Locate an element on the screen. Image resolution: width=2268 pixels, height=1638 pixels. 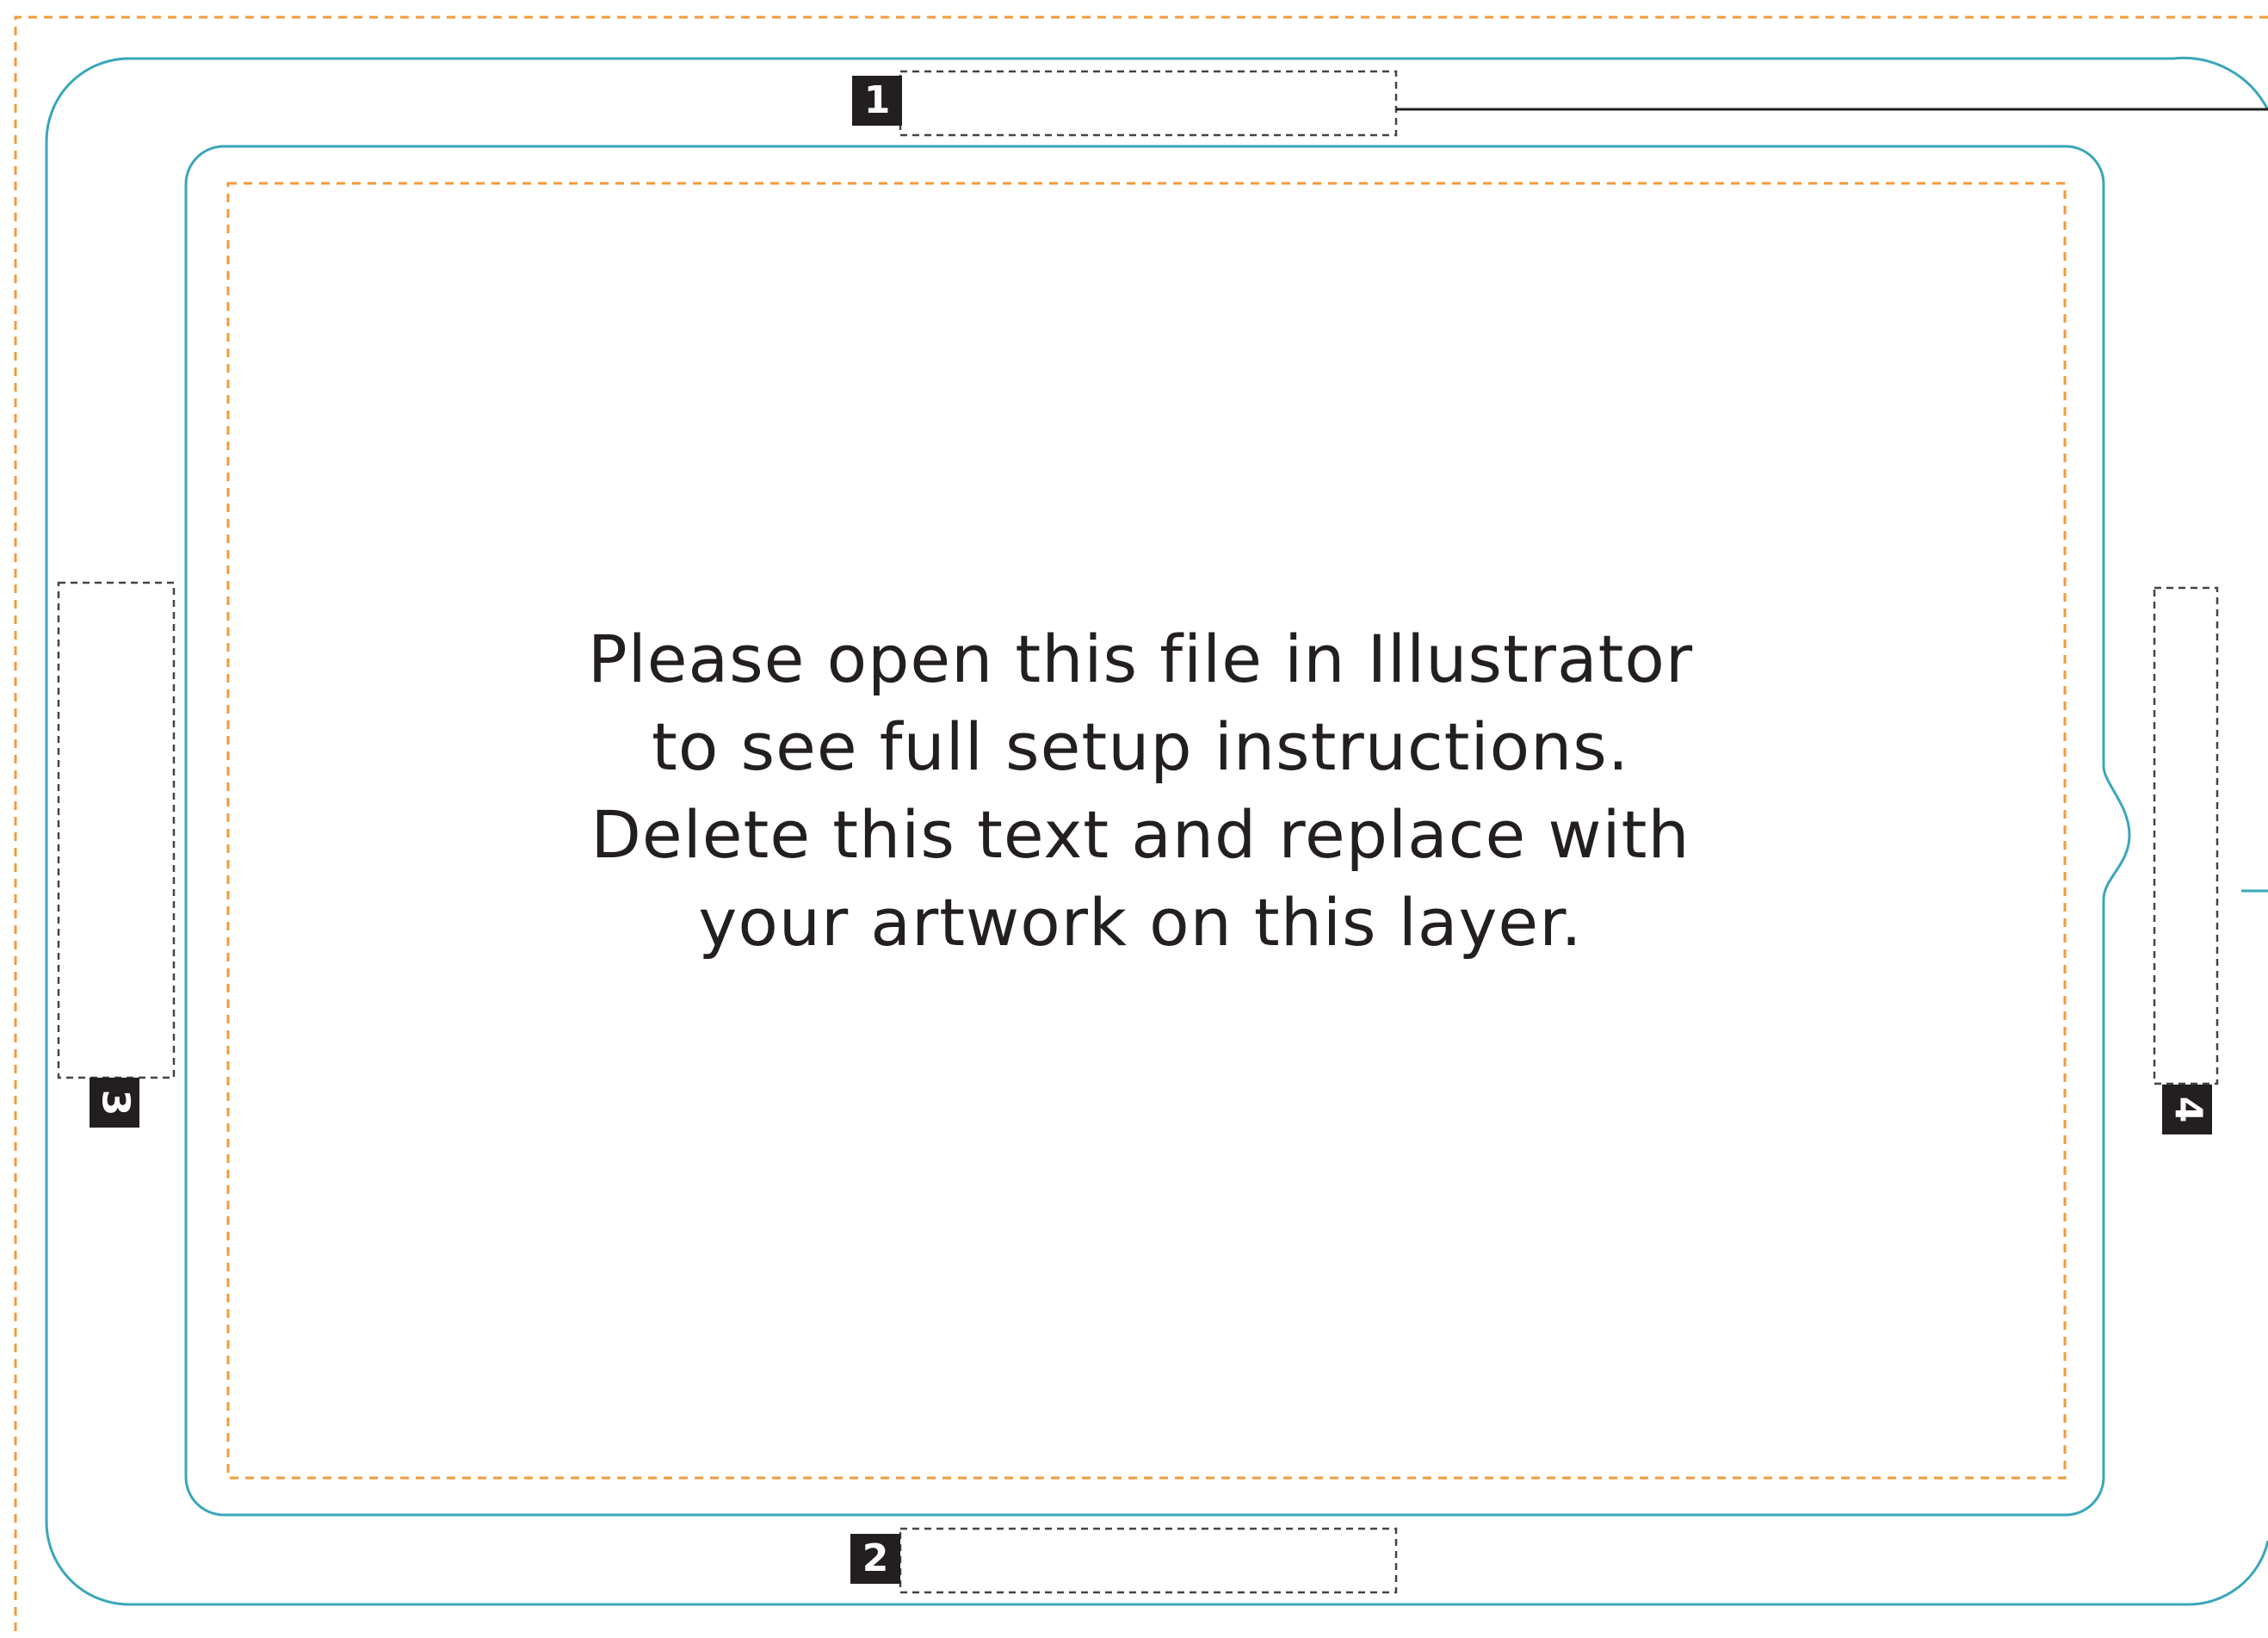
instruction-line-2: to see full setup instructions. is located at coordinates (1140, 746).